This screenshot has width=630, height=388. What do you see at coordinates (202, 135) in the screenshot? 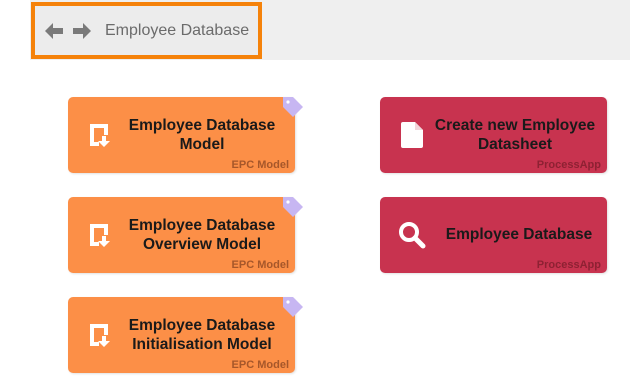
I see `tile-title: Employee Database Model` at bounding box center [202, 135].